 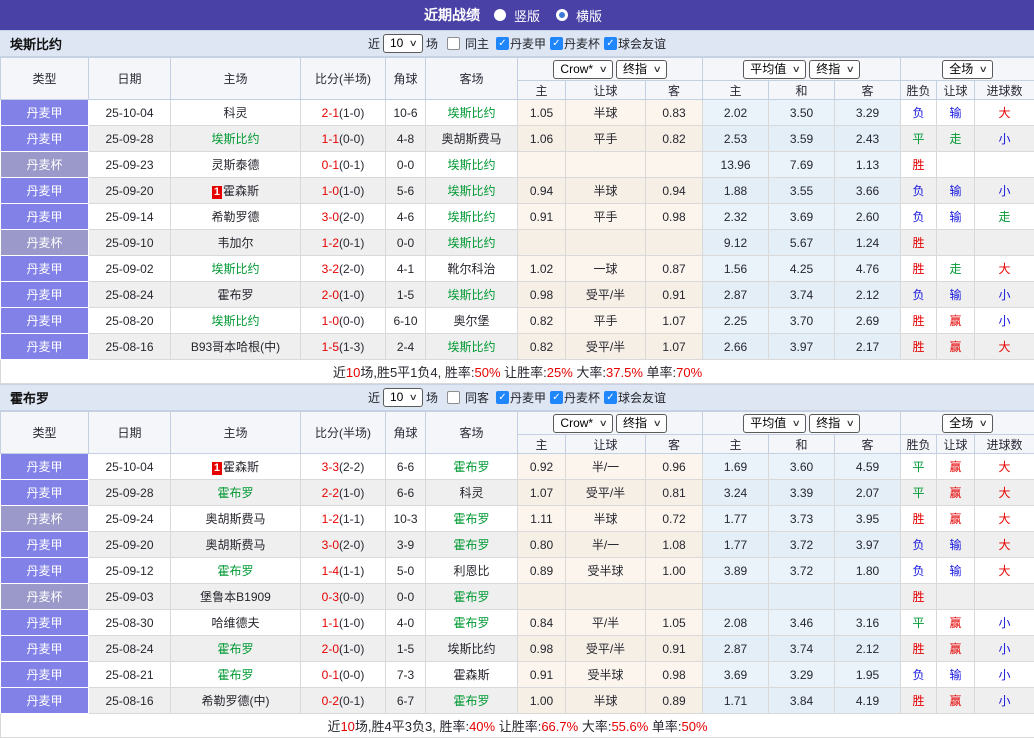 I want to click on home-team-cell: 奥胡斯费马, so click(x=236, y=545).